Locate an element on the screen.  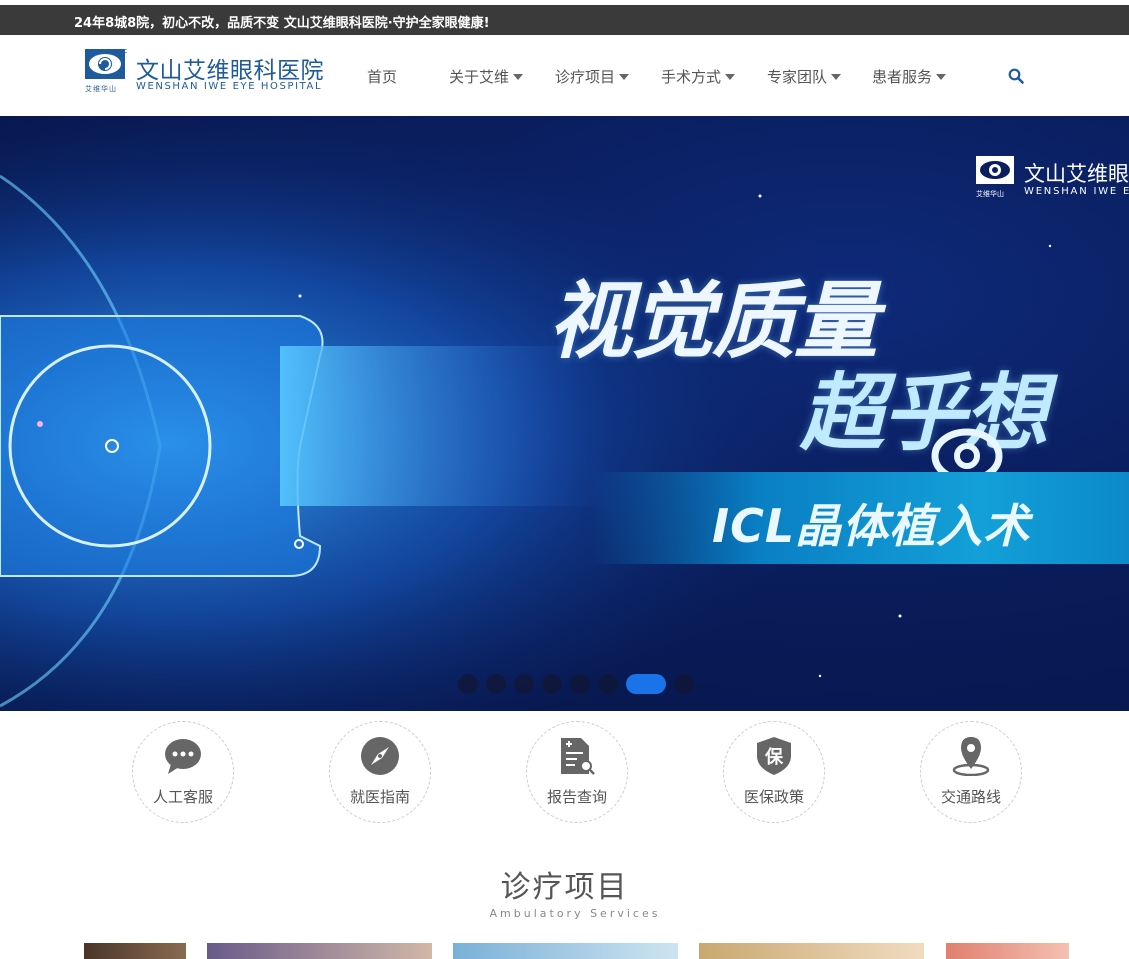
service-insurance-policy: 保 医保政策 is located at coordinates (774, 772).